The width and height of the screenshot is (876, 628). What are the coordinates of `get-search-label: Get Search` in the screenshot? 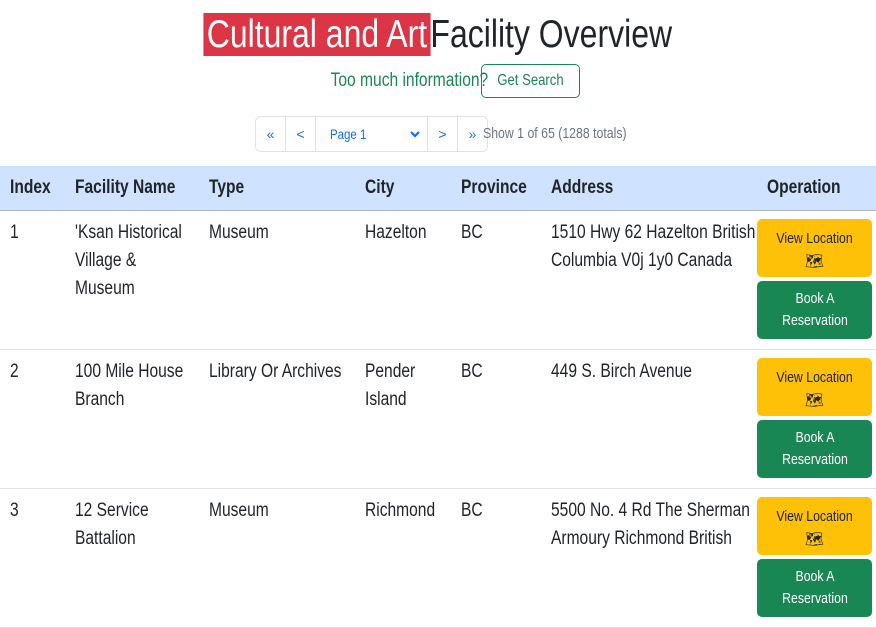 It's located at (530, 80).